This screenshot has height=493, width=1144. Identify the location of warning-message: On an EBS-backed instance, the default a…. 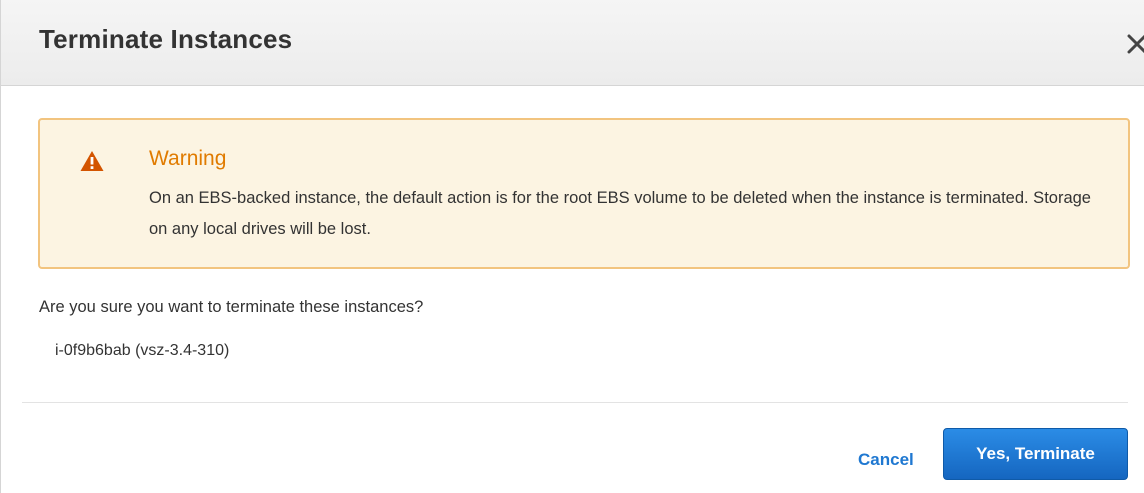
(620, 213).